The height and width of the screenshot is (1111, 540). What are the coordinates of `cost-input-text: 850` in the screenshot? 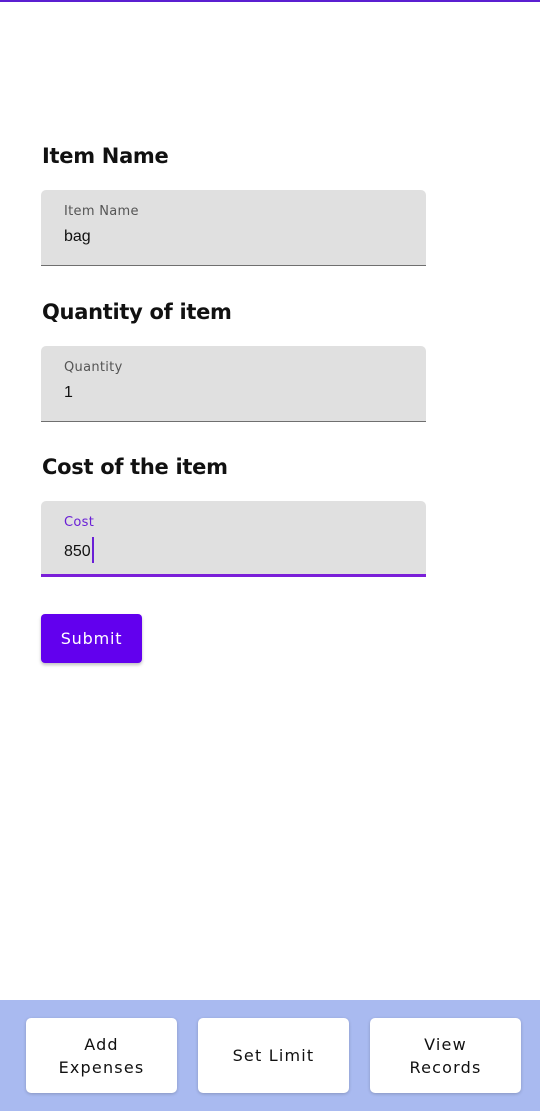 It's located at (77, 552).